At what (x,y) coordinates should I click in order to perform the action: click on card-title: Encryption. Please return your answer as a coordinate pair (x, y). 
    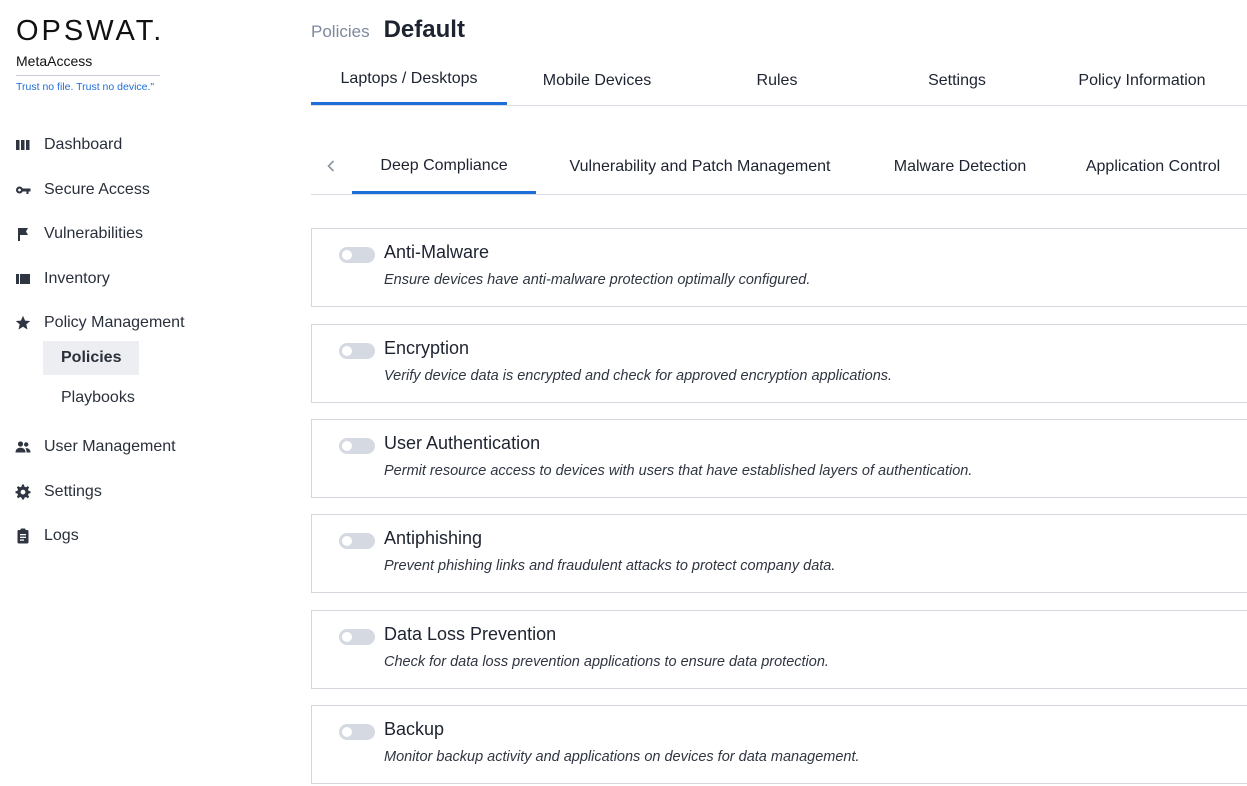
    Looking at the image, I should click on (427, 348).